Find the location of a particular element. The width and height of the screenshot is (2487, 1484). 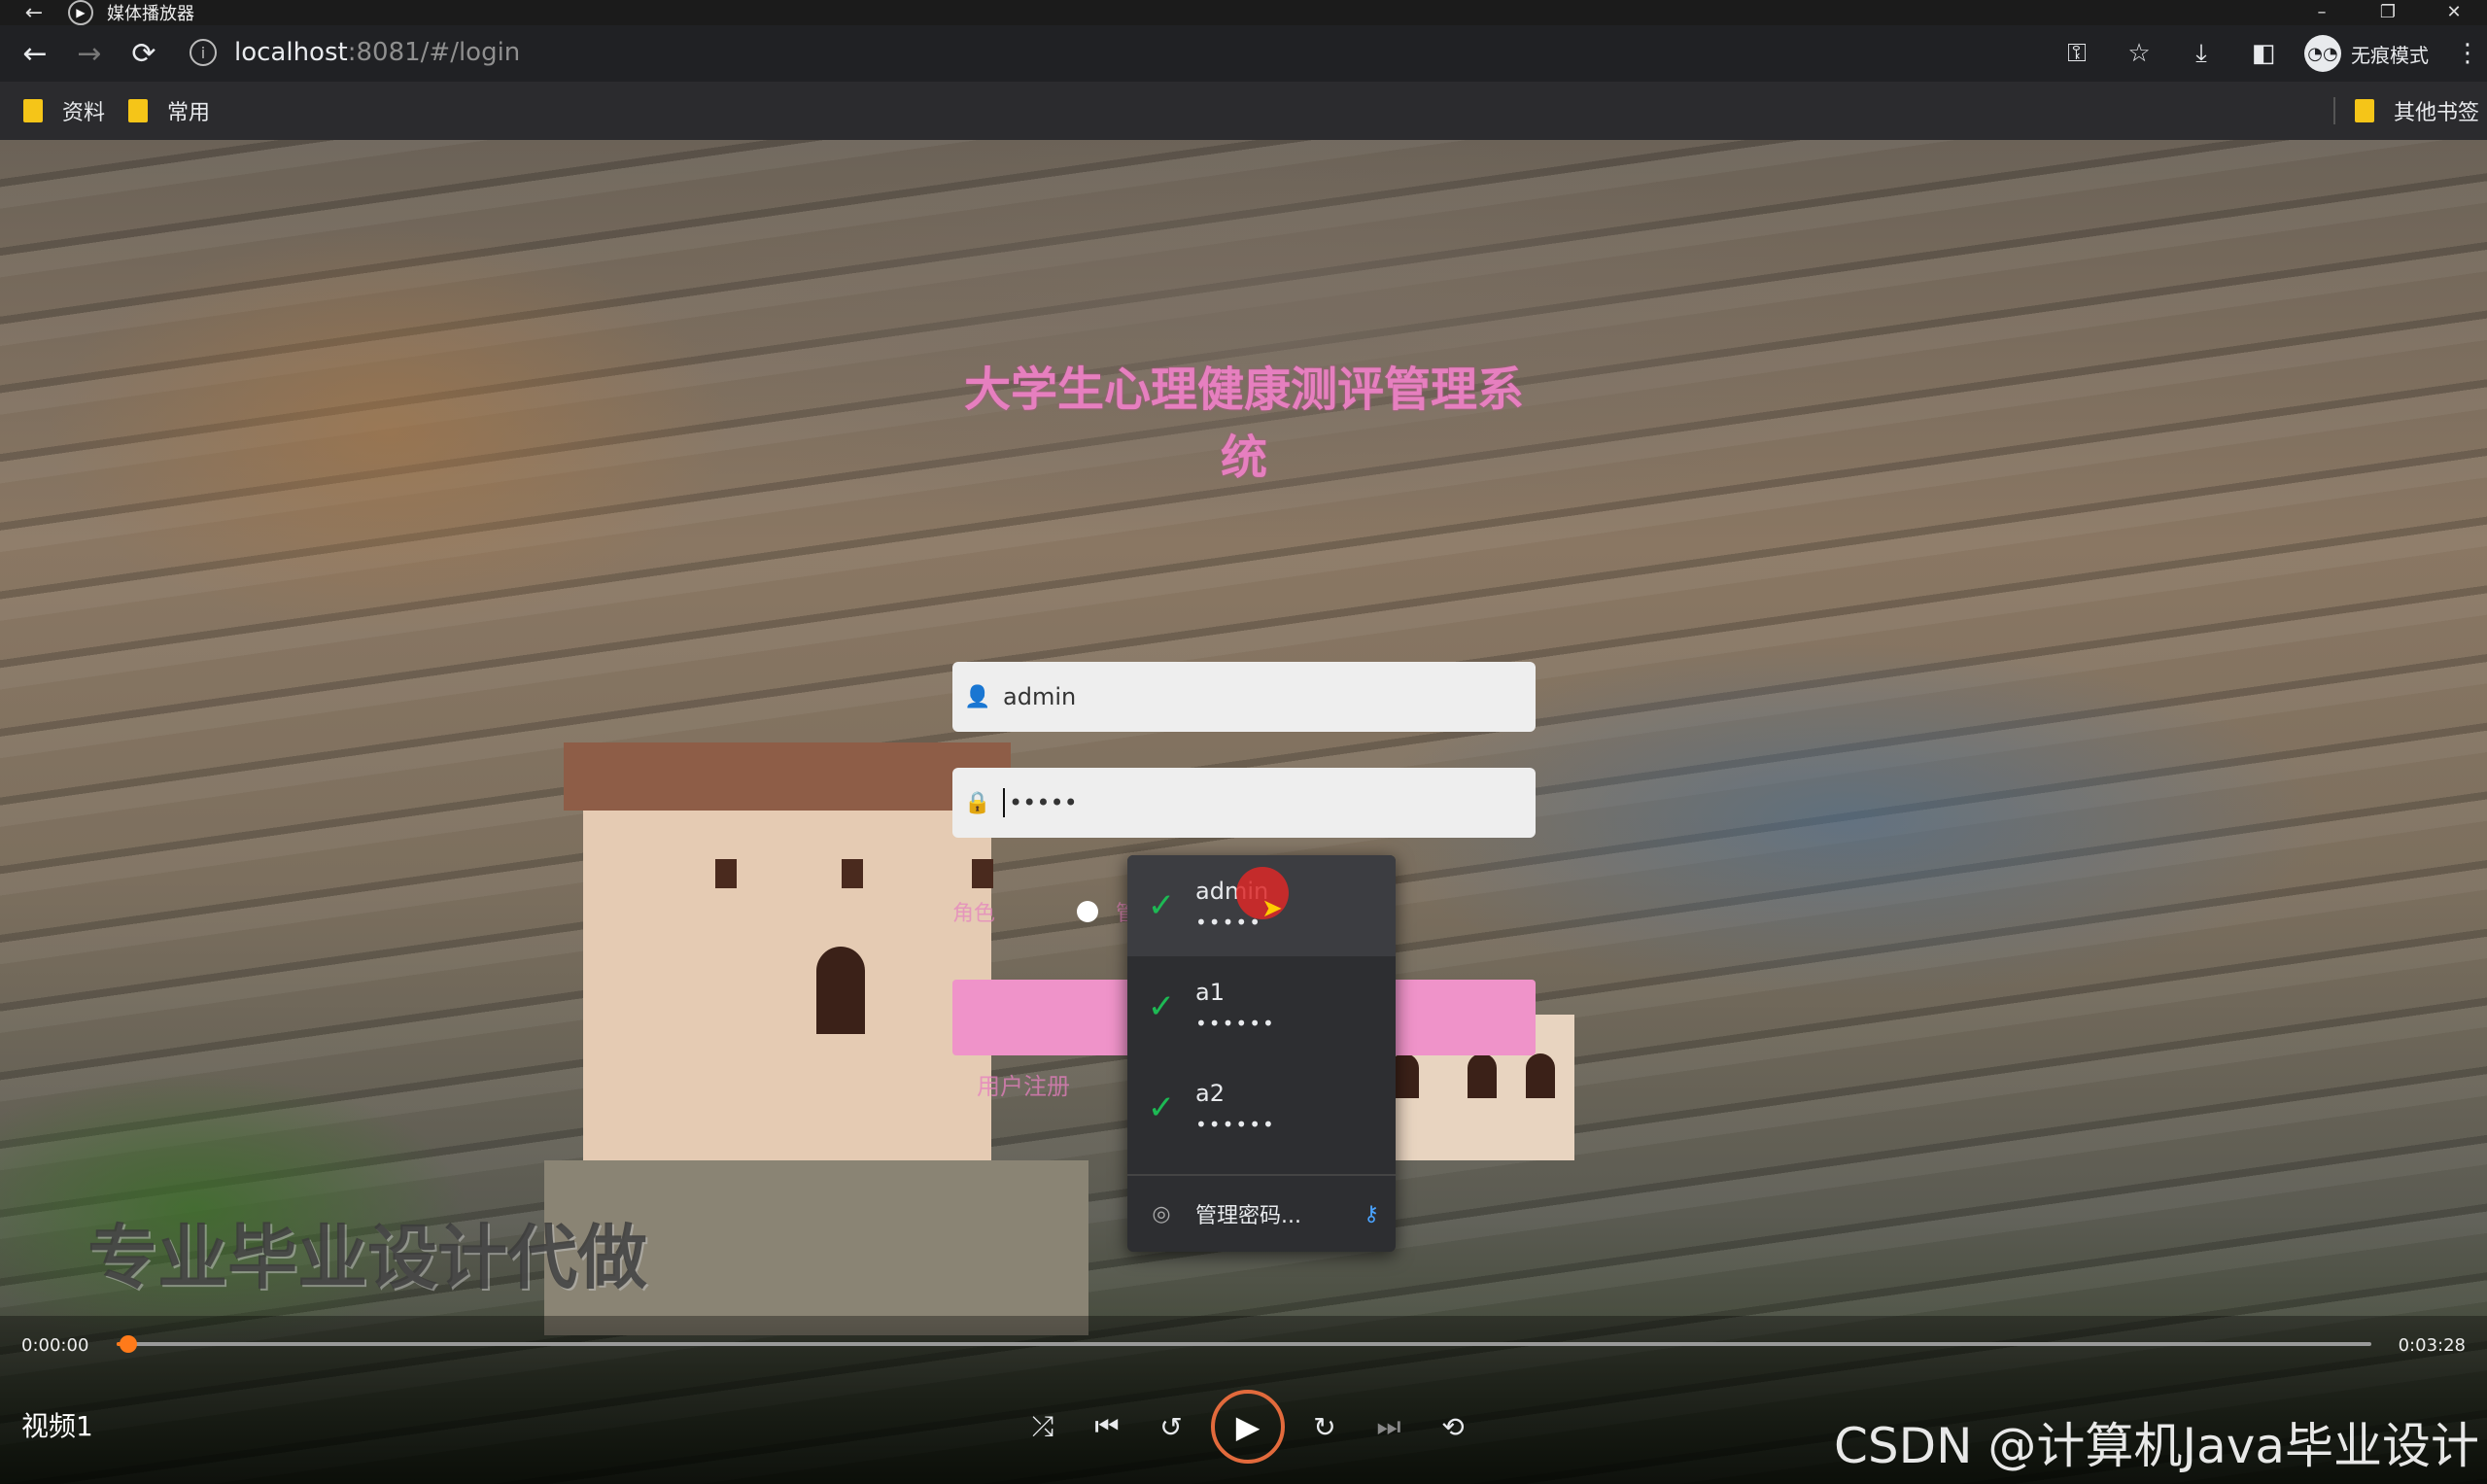

bookmarks-bar: 资料 常用 其他书签 is located at coordinates (1243, 111).